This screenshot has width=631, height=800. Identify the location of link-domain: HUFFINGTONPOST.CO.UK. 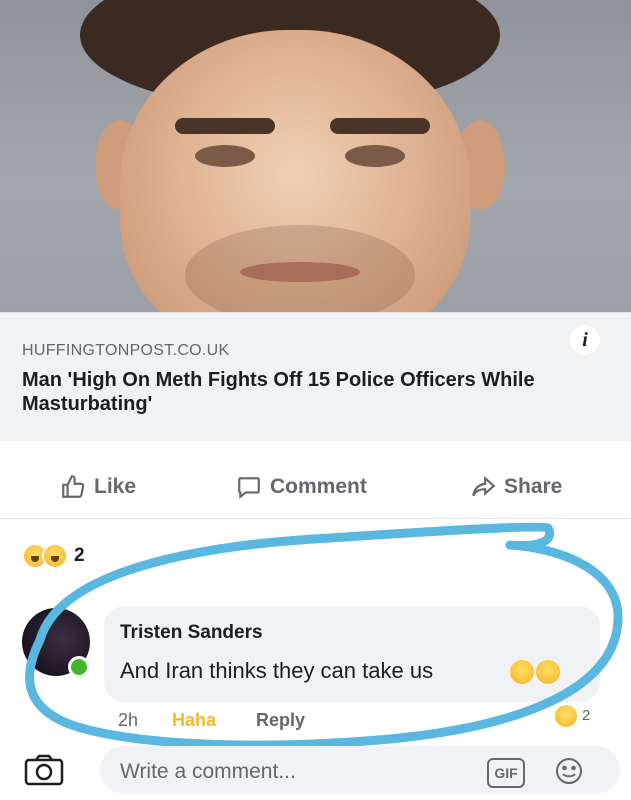
(126, 350).